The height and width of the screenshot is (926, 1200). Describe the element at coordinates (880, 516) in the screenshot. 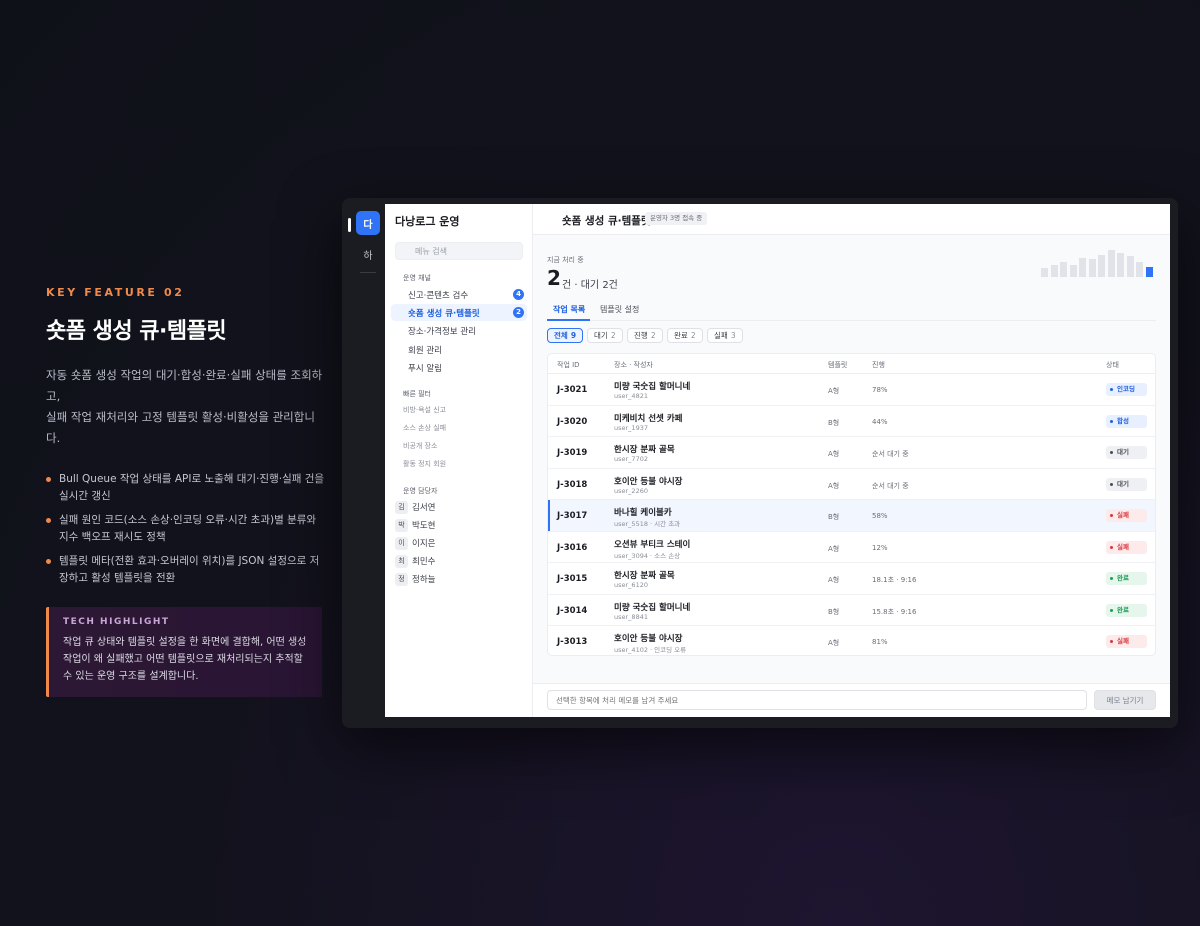

I see `progress-text: 58%` at that location.